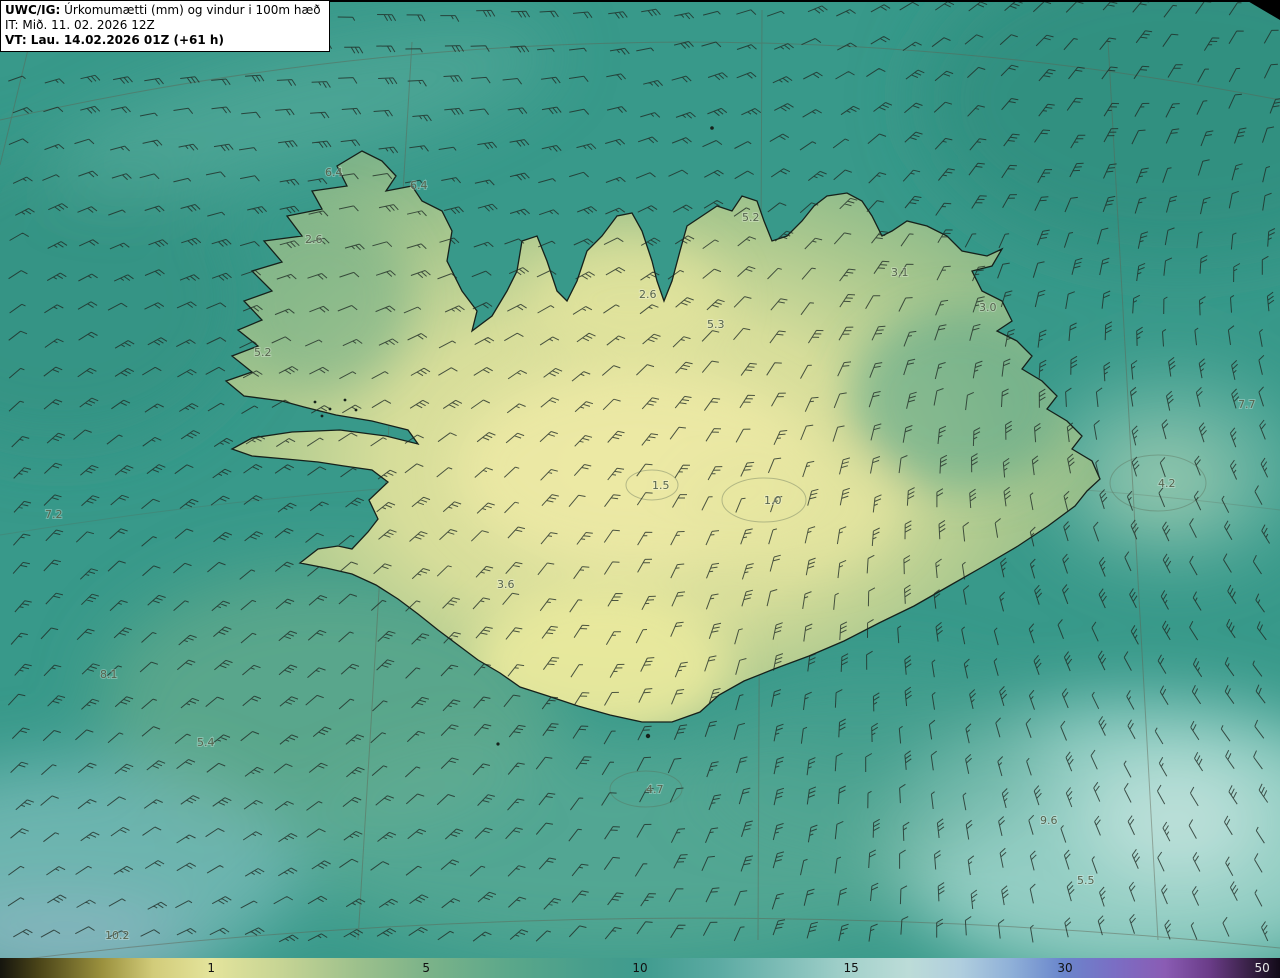 This screenshot has height=978, width=1280. What do you see at coordinates (1262, 968) in the screenshot?
I see `colorbar-tick: 50` at bounding box center [1262, 968].